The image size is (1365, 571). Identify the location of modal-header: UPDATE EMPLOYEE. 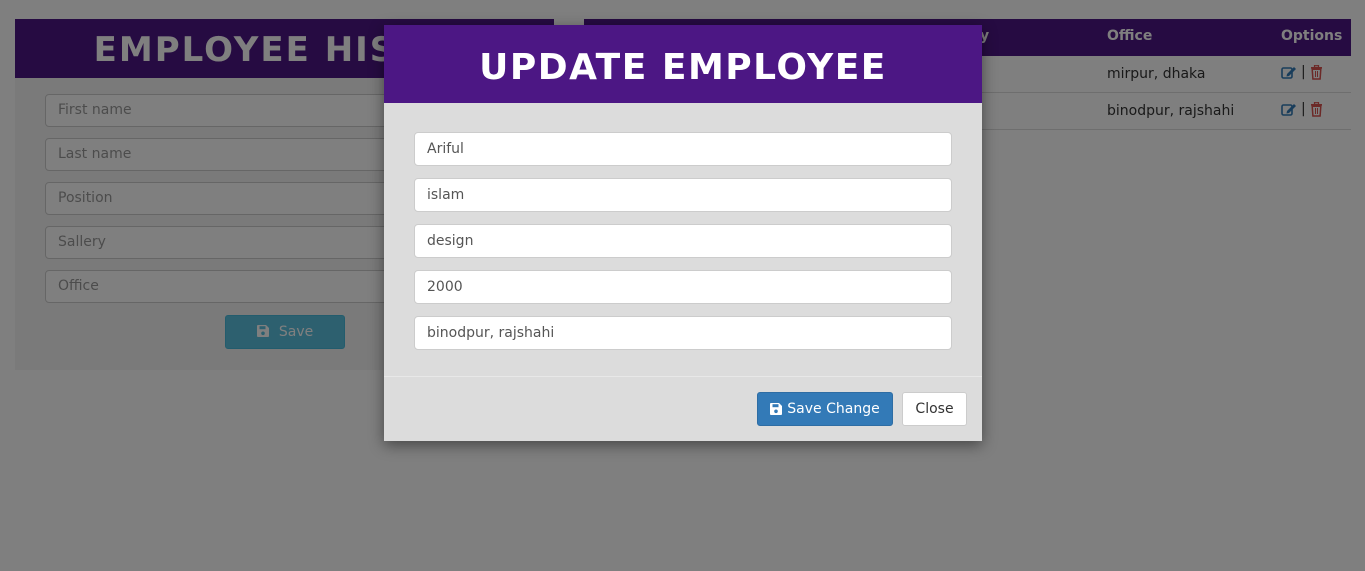
(683, 64).